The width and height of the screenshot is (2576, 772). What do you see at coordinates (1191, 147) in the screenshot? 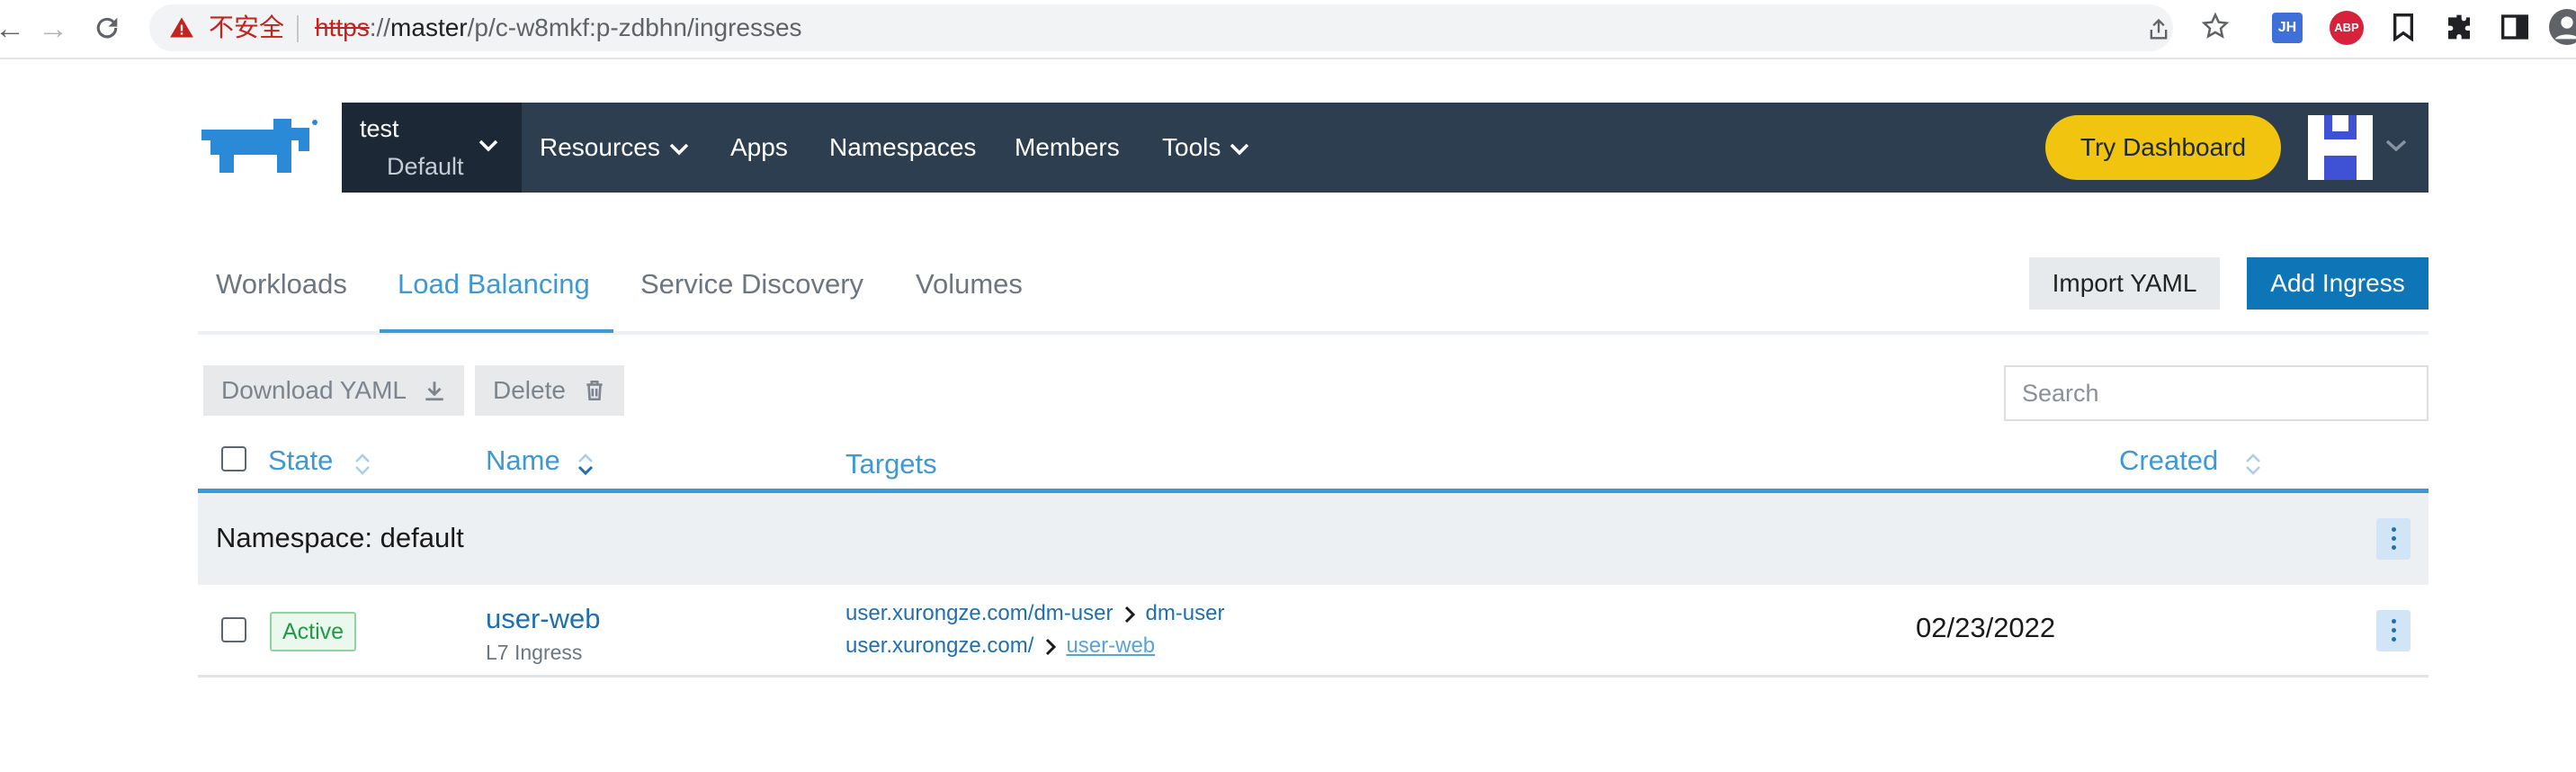
I see `nav-tools-label: Tools` at bounding box center [1191, 147].